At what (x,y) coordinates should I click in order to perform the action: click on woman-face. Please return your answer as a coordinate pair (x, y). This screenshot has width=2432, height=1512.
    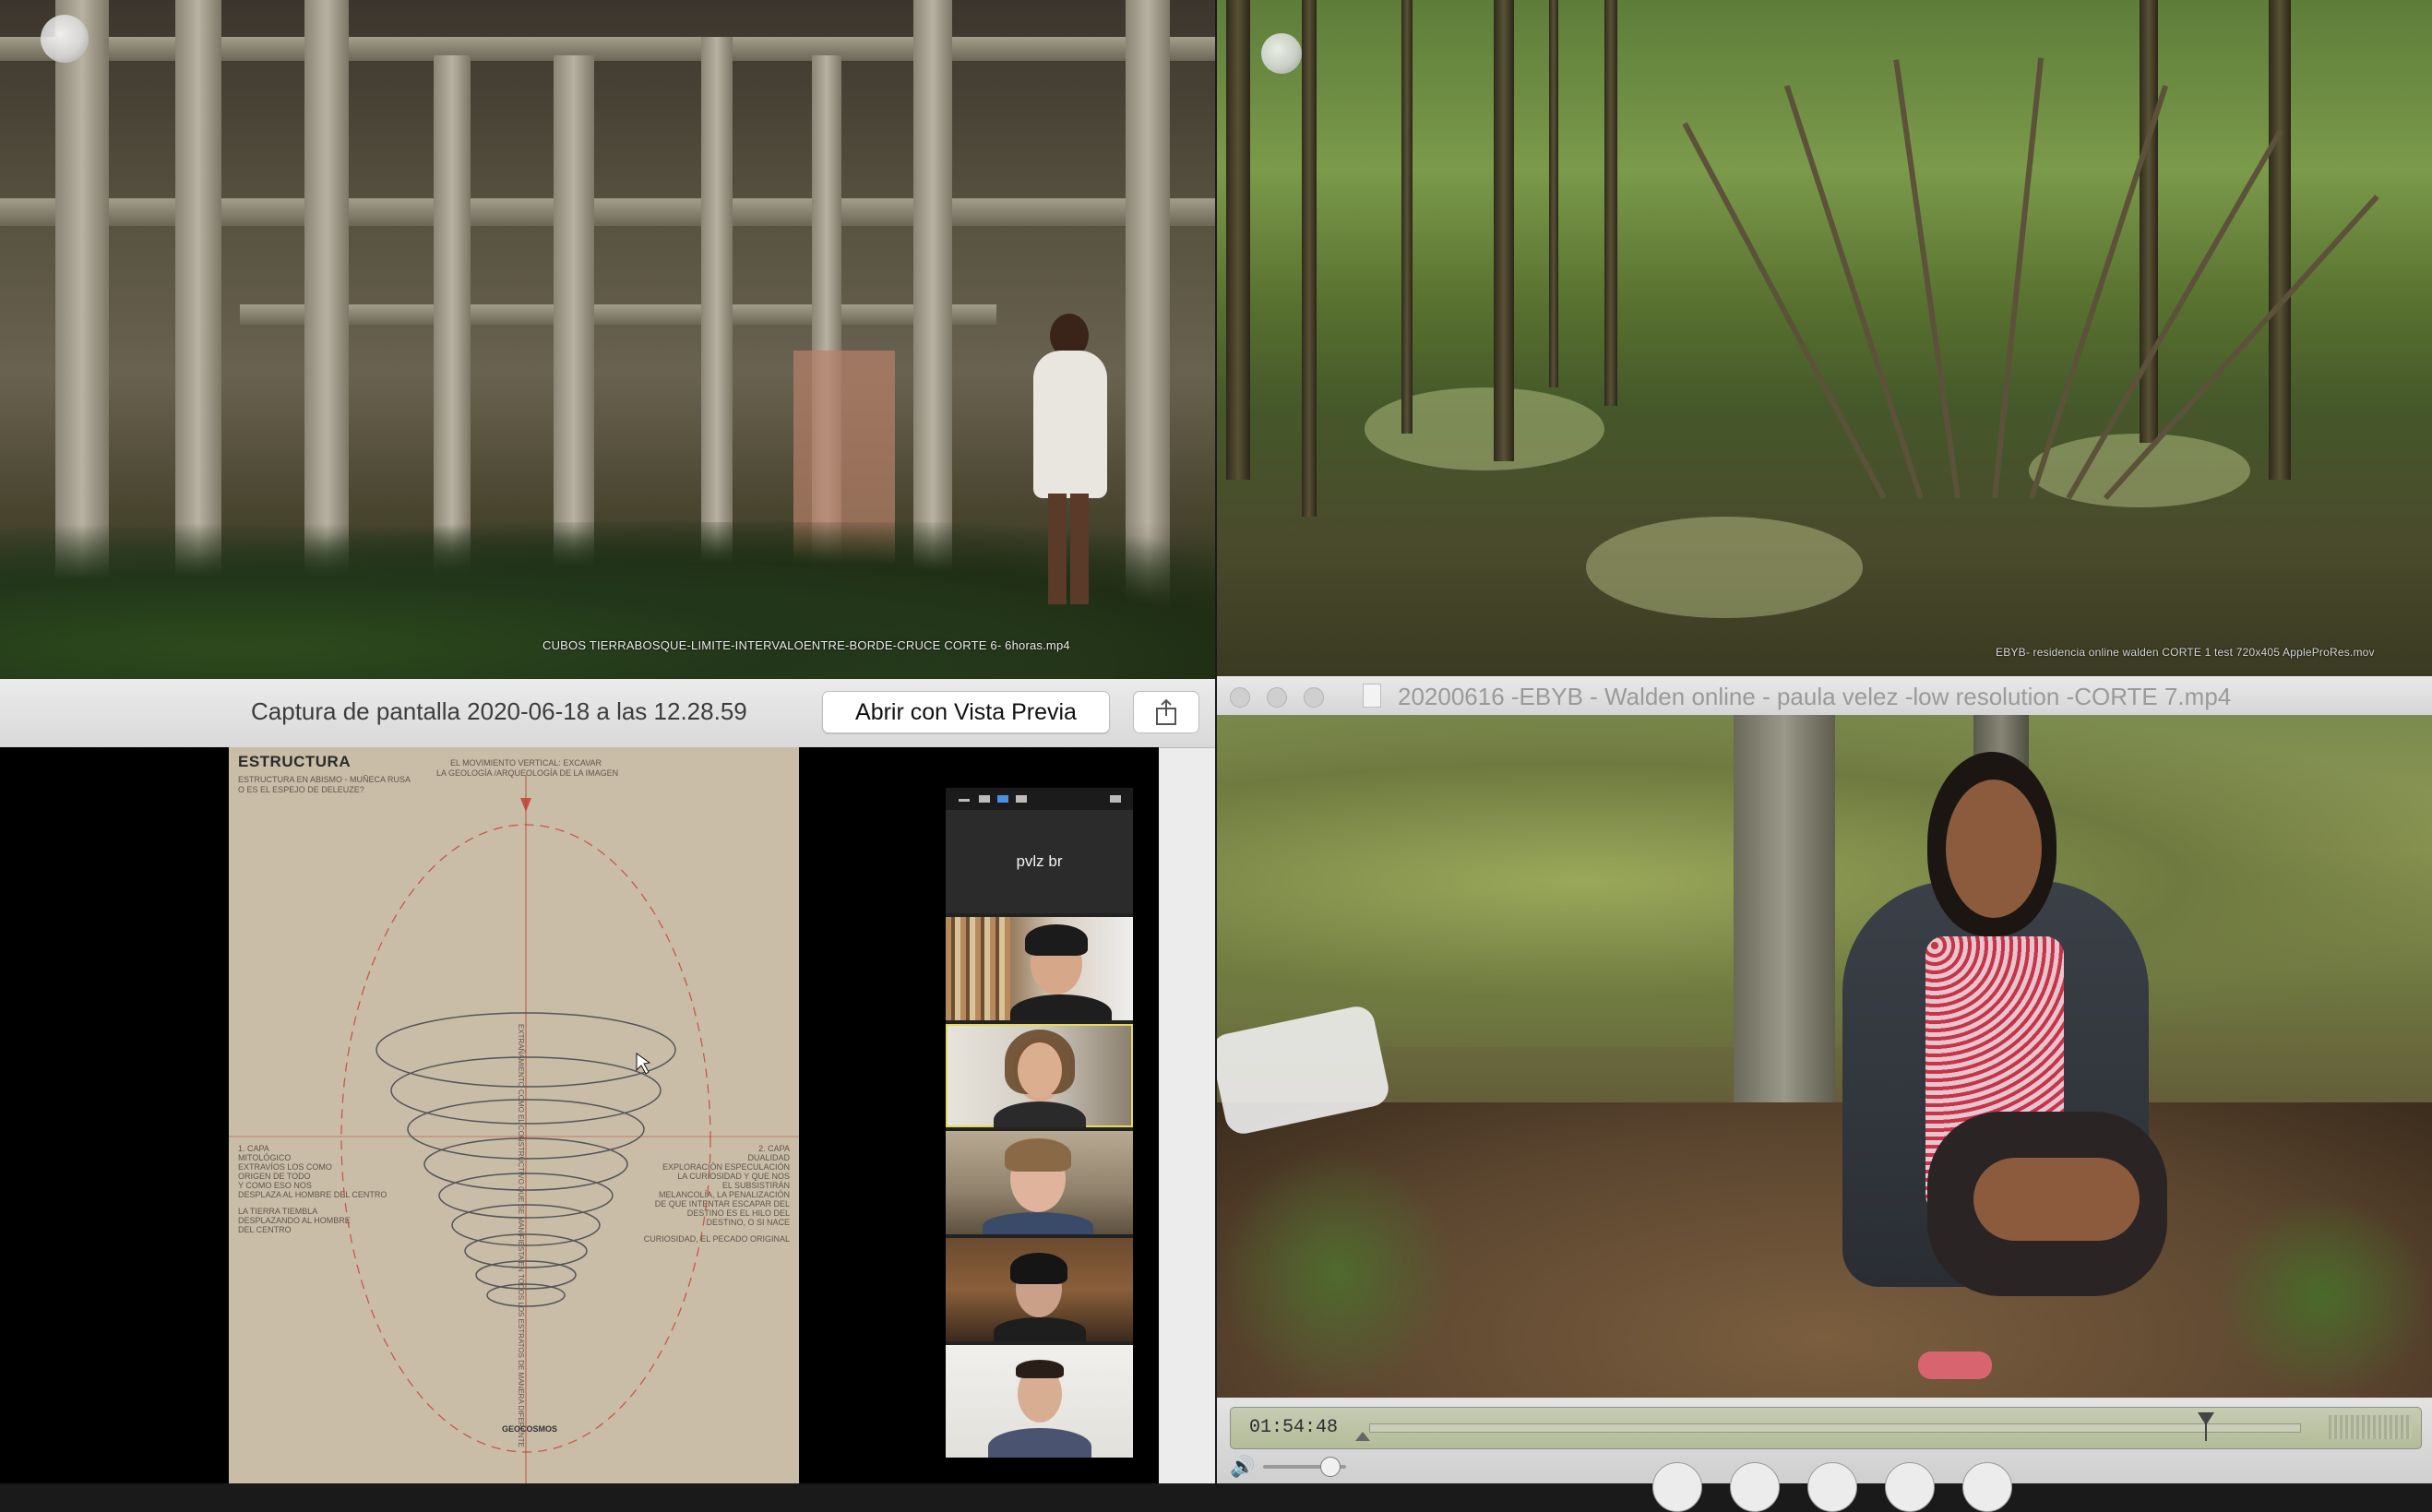
    Looking at the image, I should click on (1994, 849).